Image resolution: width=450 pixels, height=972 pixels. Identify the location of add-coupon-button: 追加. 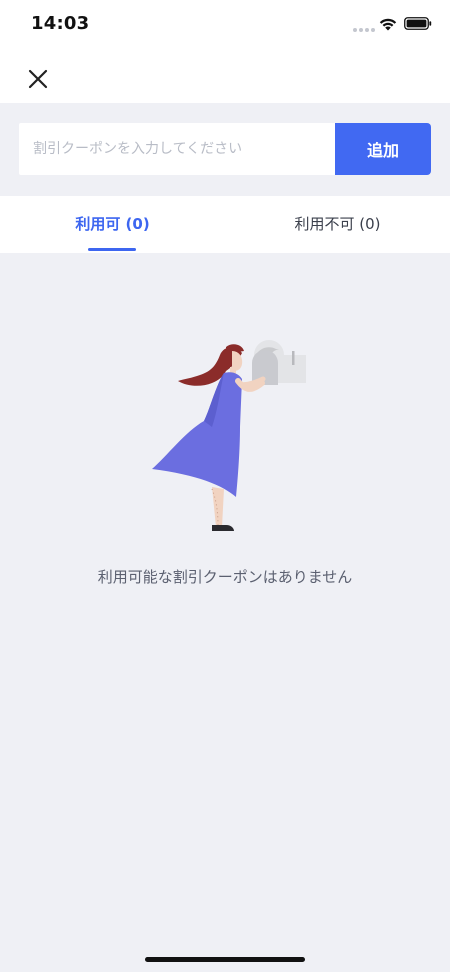
(383, 149).